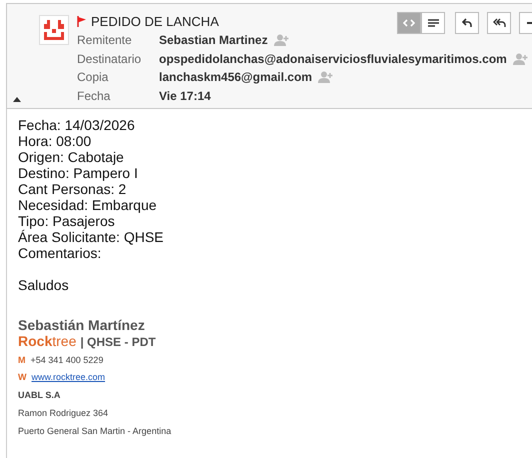  I want to click on contact-key: M, so click(22, 360).